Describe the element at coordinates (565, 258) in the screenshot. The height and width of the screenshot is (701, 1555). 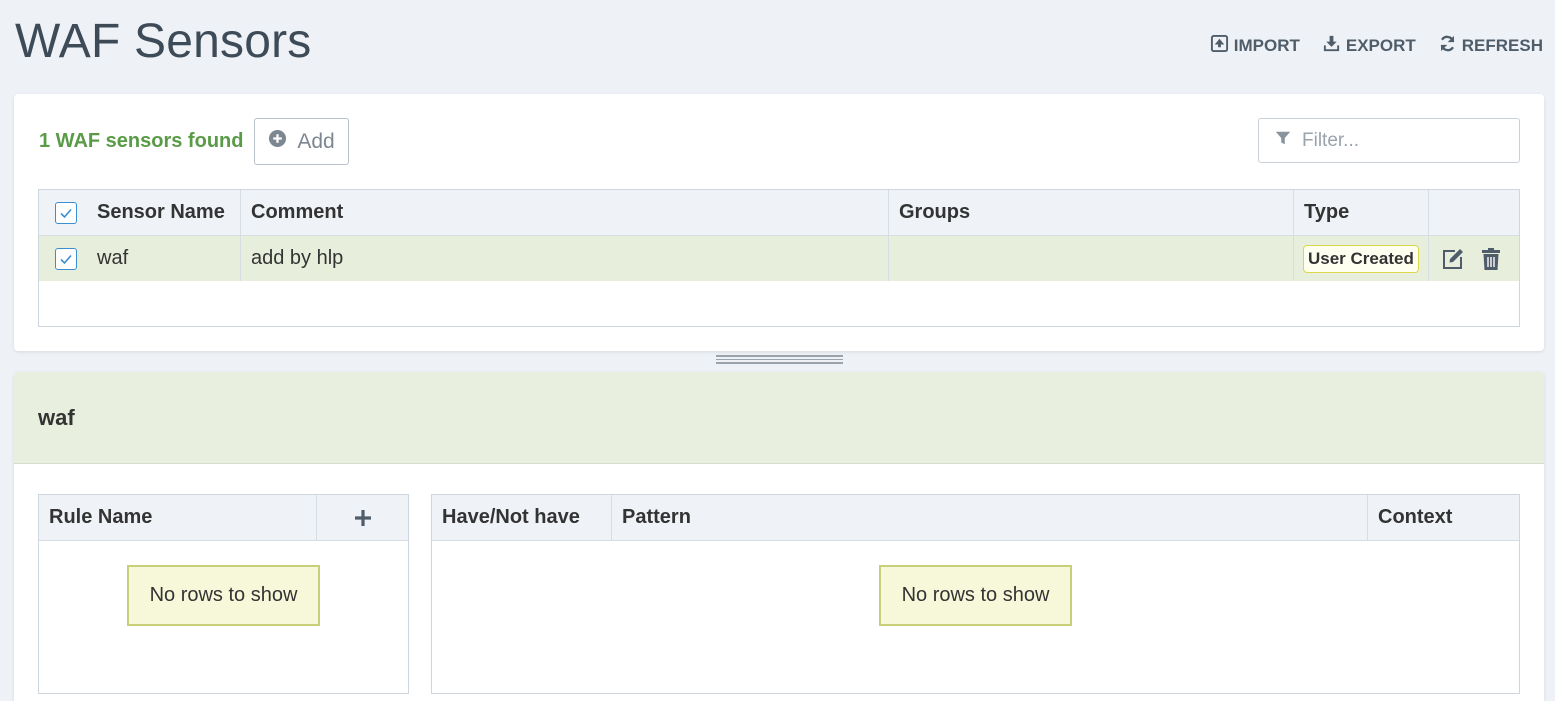
I see `cell-comment: add by hlp` at that location.